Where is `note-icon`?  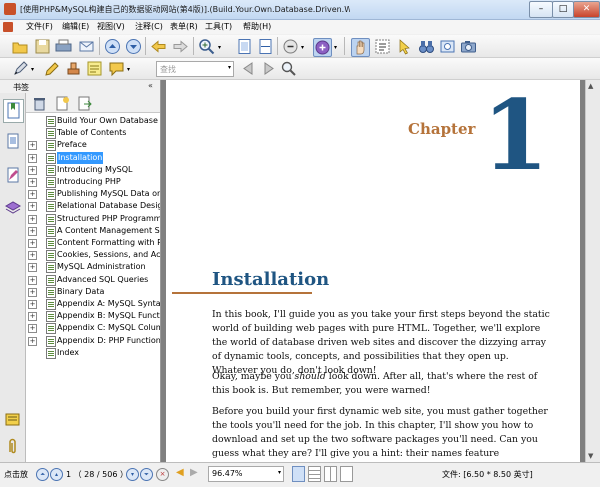 note-icon is located at coordinates (94, 68).